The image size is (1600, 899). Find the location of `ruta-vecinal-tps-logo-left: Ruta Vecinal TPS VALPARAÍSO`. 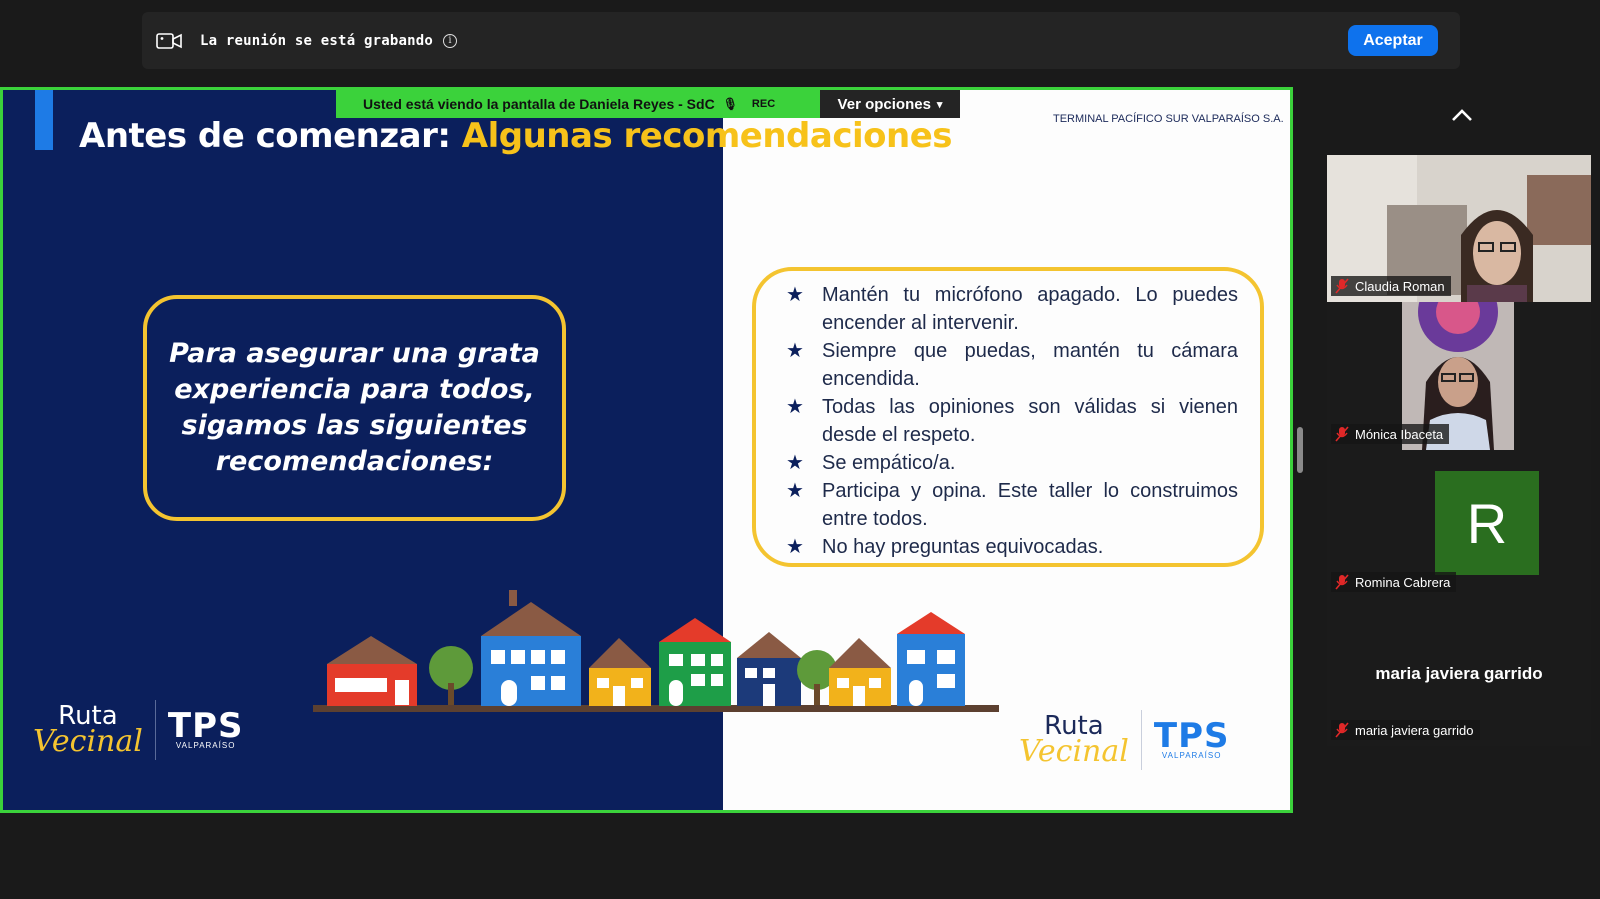

ruta-vecinal-tps-logo-left: Ruta Vecinal TPS VALPARAÍSO is located at coordinates (138, 730).